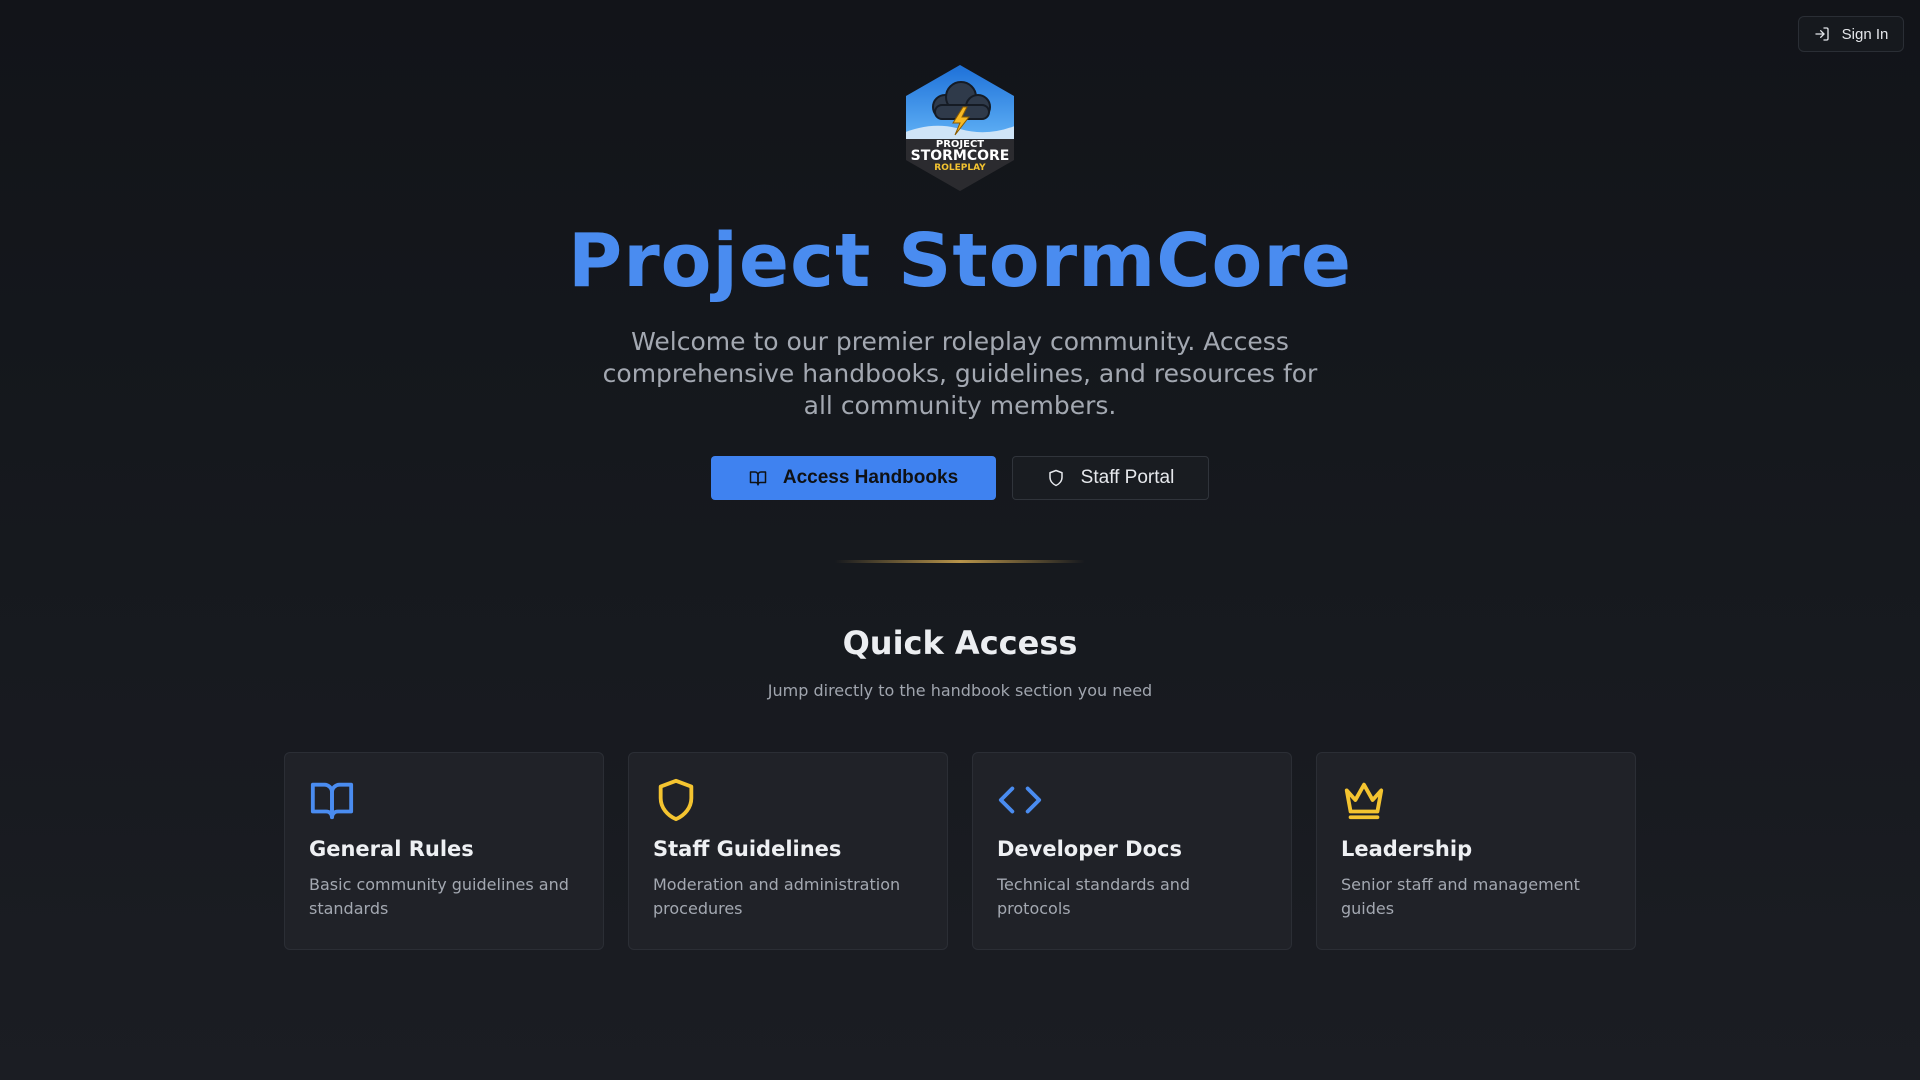 The width and height of the screenshot is (1920, 1080). I want to click on card-description: Technical standards and protocols, so click(1094, 896).